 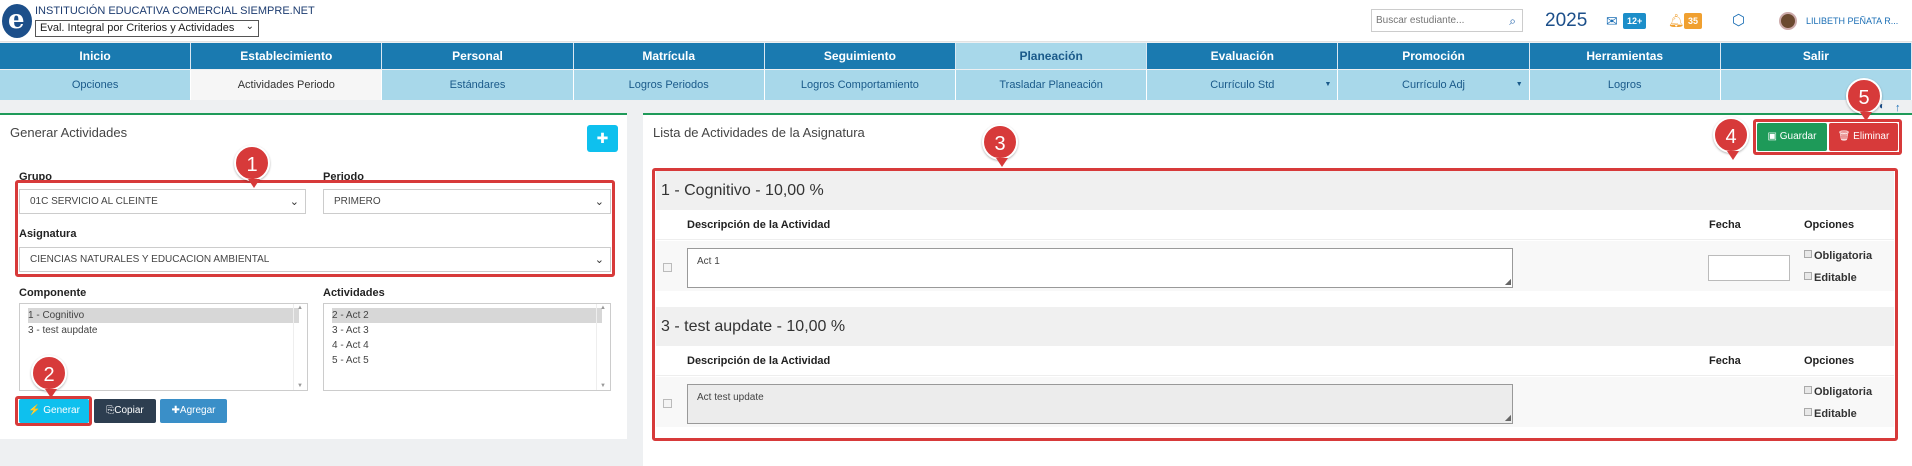 What do you see at coordinates (163, 330) in the screenshot?
I see `list-item: 3 - test aupdate` at bounding box center [163, 330].